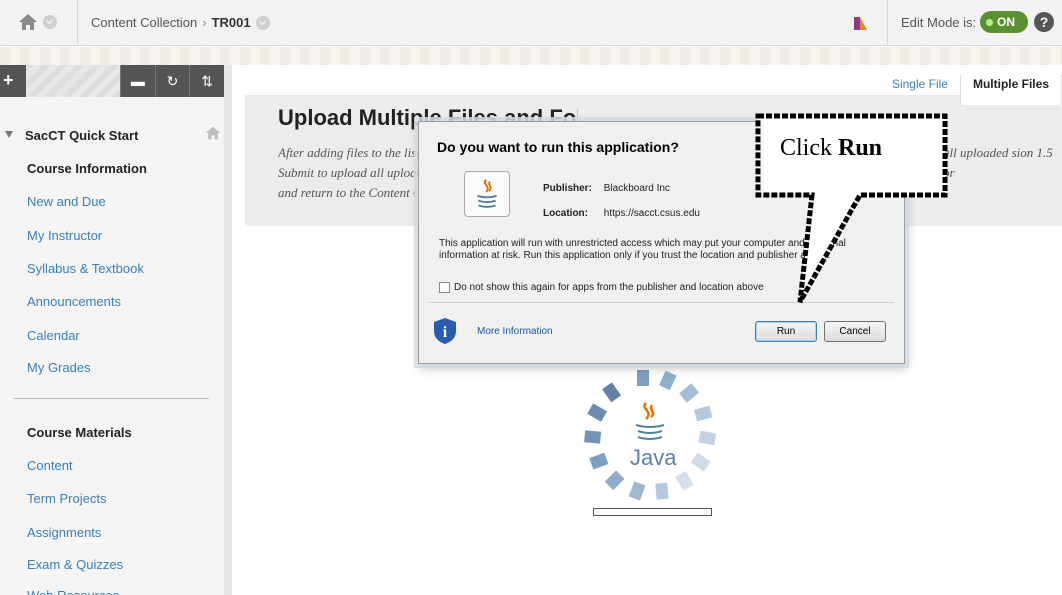 The width and height of the screenshot is (1062, 595). I want to click on callout-prefix: Click, so click(806, 148).